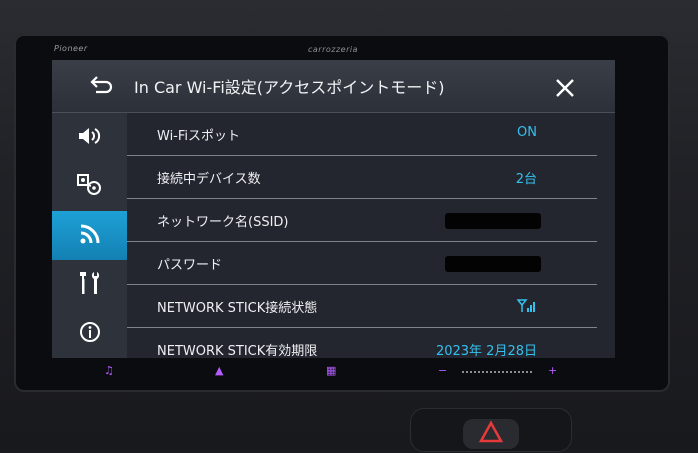  I want to click on brand-logo-left: Pioneer, so click(71, 48).